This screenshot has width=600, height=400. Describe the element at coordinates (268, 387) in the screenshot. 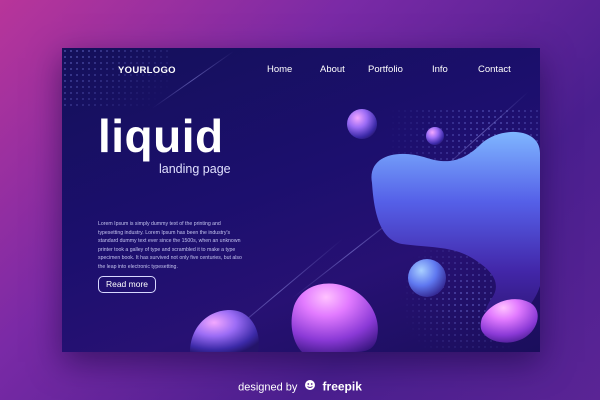

I see `designed-by-text: designed by` at that location.